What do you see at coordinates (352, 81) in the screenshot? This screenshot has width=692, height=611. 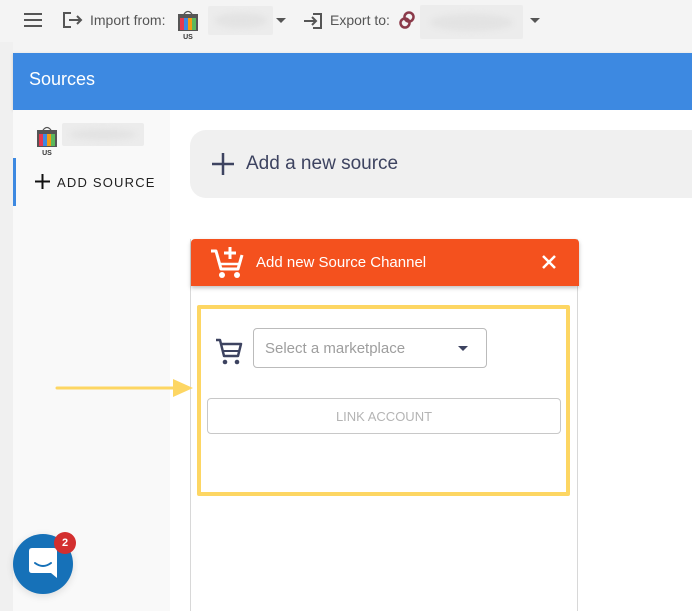 I see `sources-header: Sources` at bounding box center [352, 81].